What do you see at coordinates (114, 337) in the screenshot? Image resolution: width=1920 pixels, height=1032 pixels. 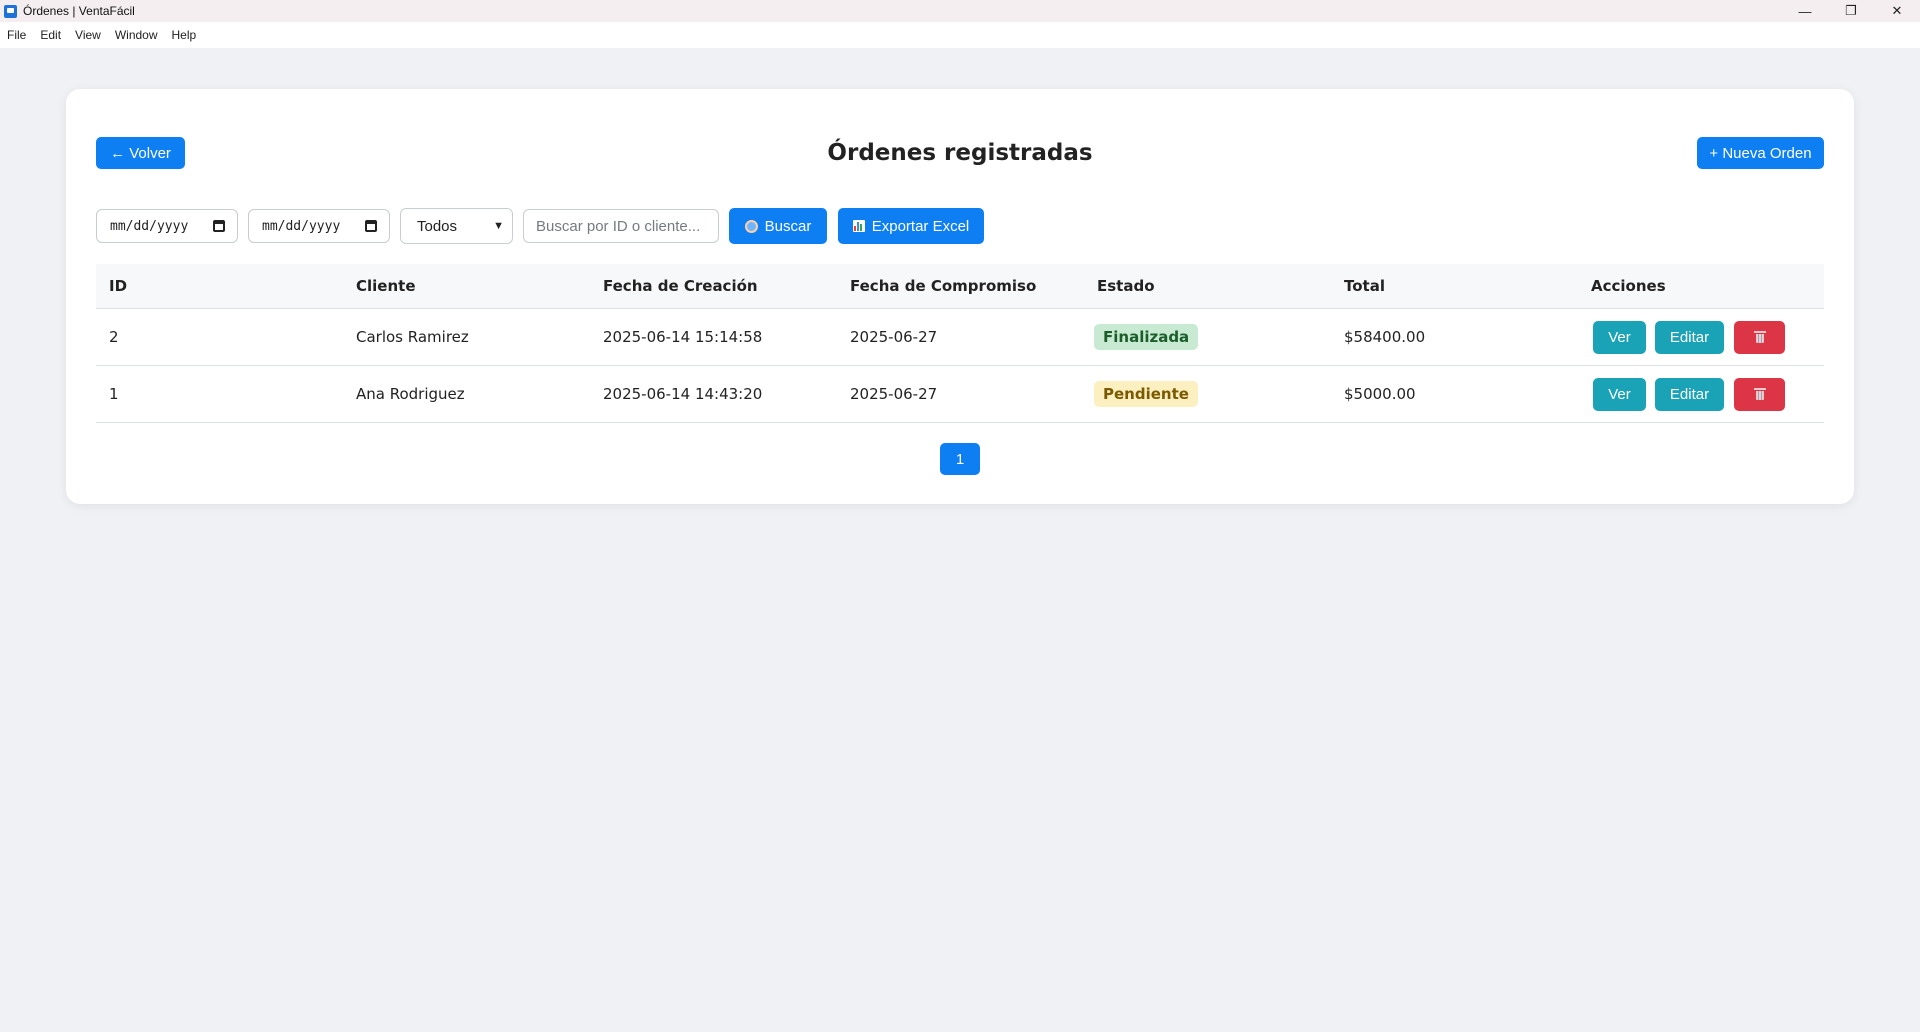 I see `cell-id: 2` at bounding box center [114, 337].